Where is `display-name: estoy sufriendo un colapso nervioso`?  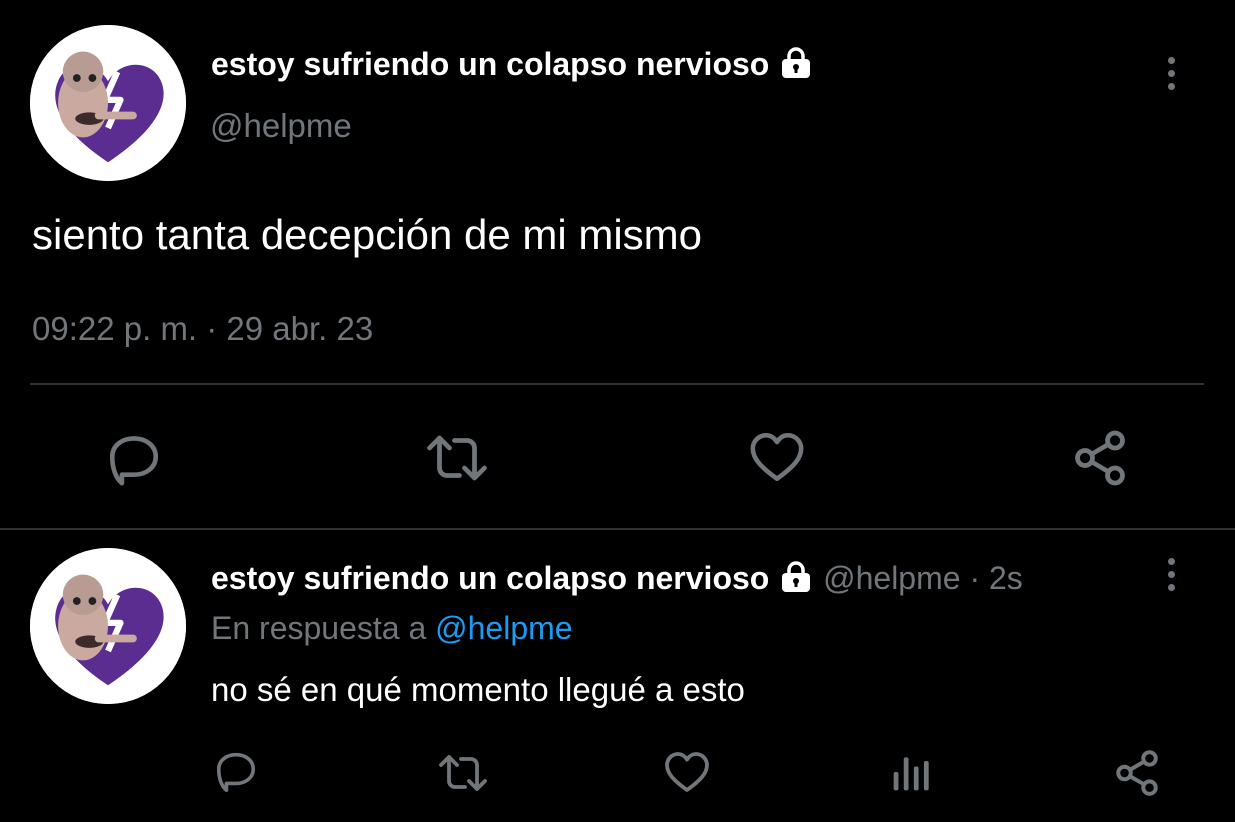
display-name: estoy sufriendo un colapso nervioso is located at coordinates (512, 64).